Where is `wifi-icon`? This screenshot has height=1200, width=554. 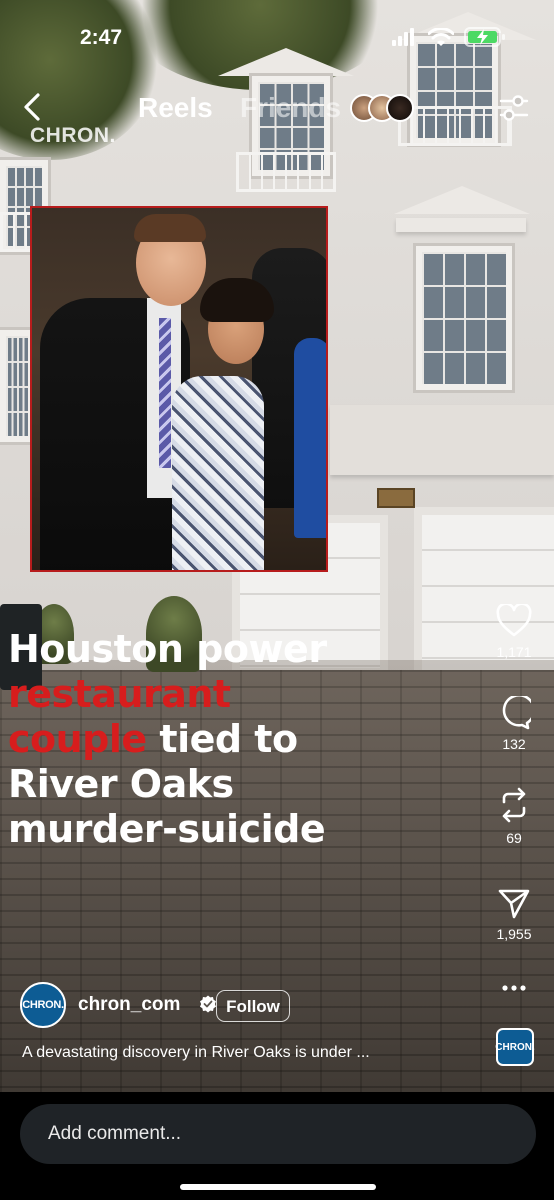
wifi-icon is located at coordinates (441, 37).